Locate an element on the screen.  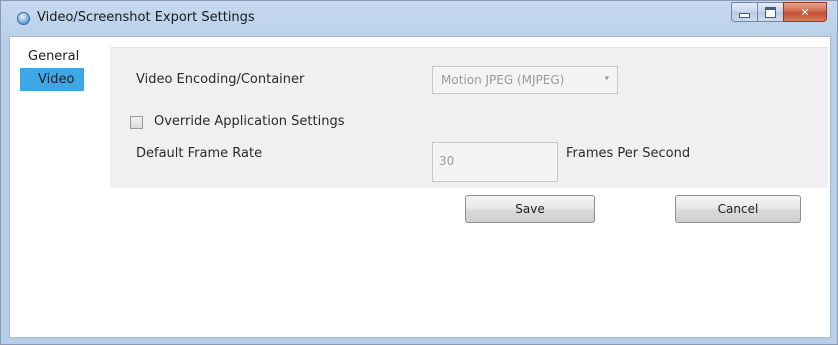
minimize-icon is located at coordinates (744, 15).